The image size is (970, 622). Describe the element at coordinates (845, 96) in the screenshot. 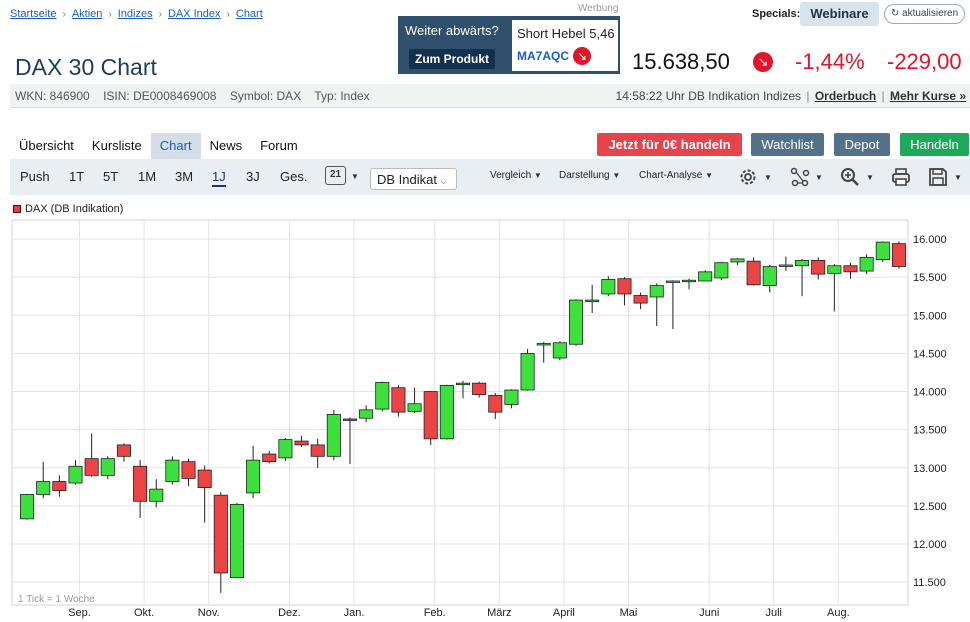

I see `orderbuch-link: Orderbuch` at that location.